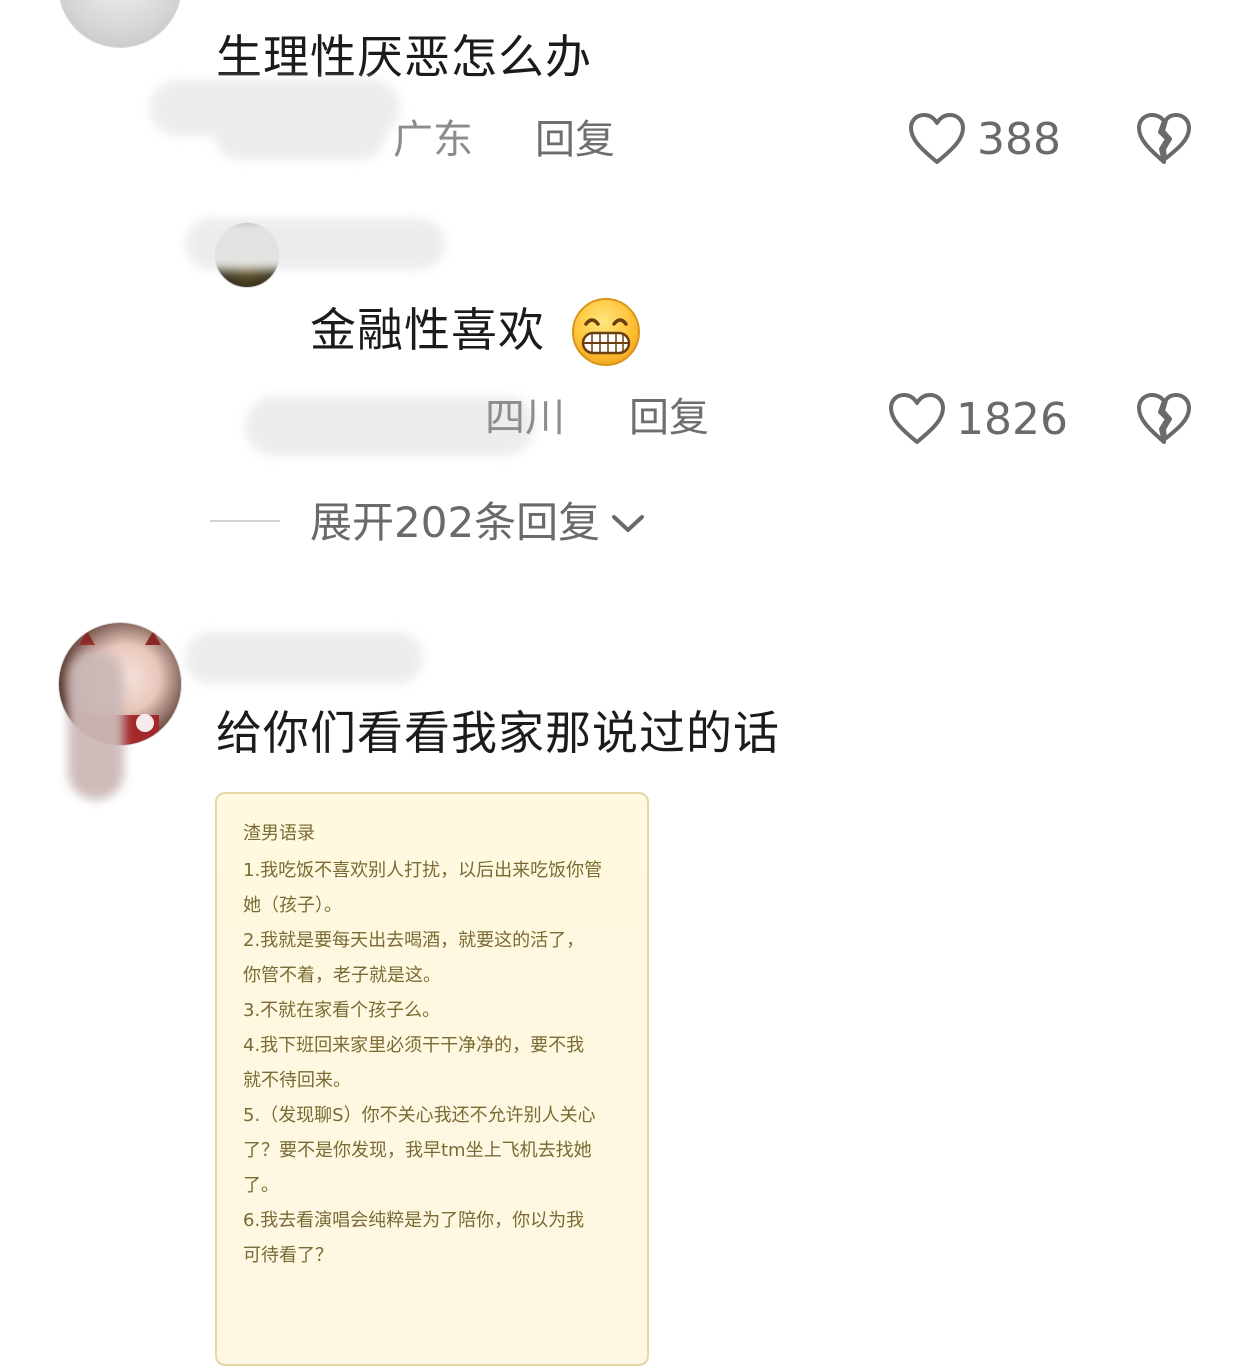 The width and height of the screenshot is (1260, 1366). I want to click on reply-button-2: 回复, so click(669, 418).